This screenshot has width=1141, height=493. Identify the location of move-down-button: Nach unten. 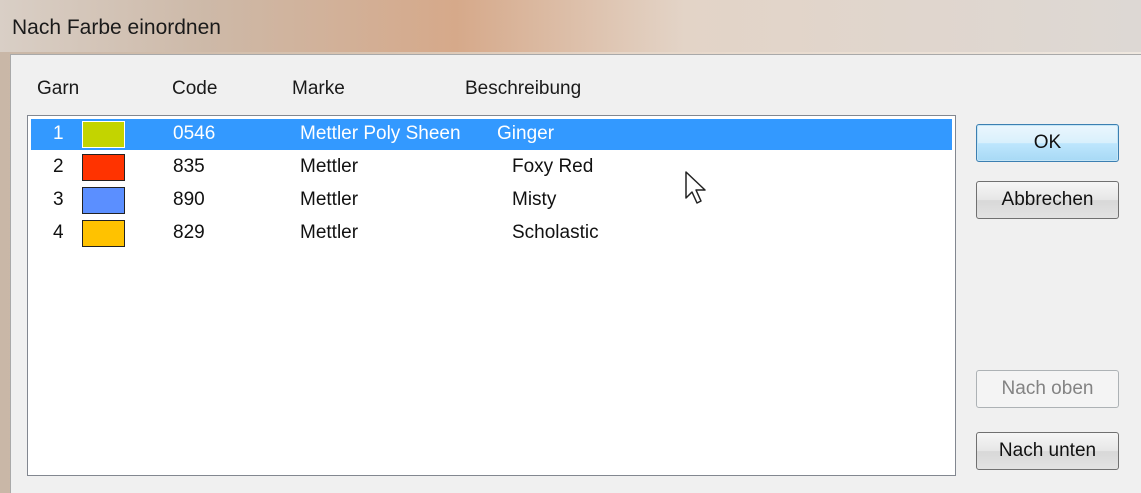
(1047, 451).